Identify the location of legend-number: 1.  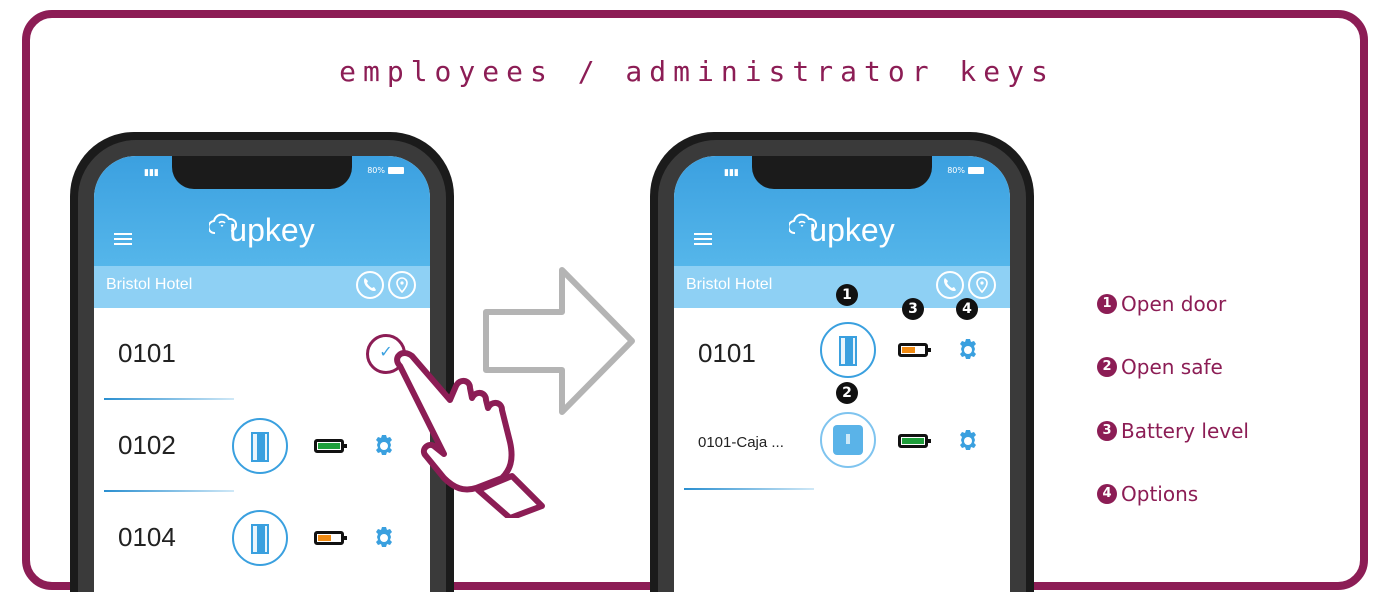
(1107, 304).